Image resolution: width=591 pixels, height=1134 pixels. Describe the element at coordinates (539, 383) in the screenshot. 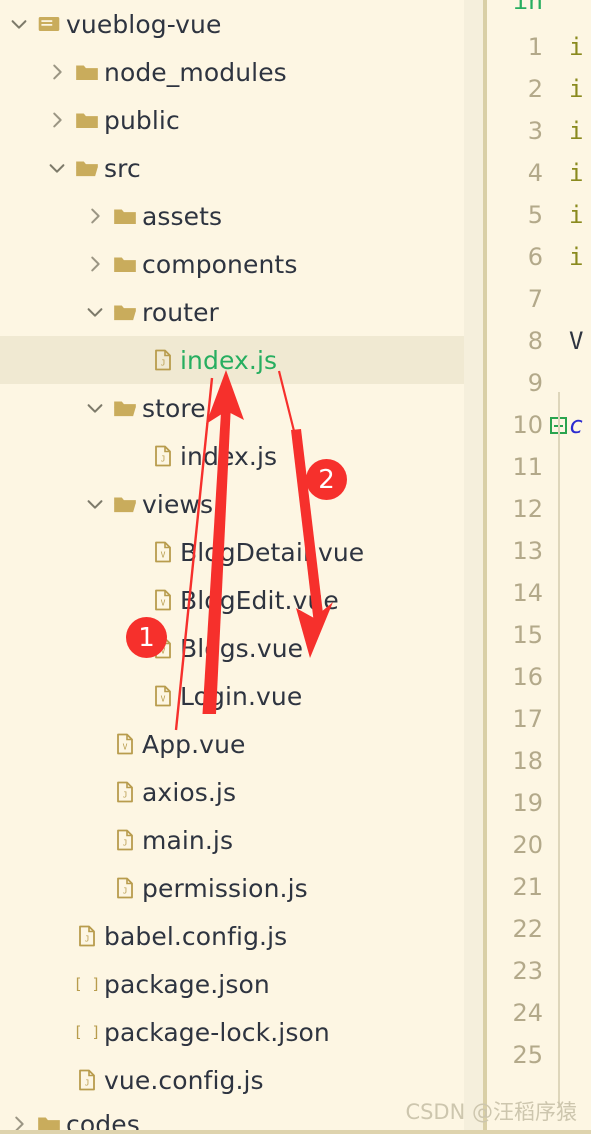

I see `code-line: 9` at that location.